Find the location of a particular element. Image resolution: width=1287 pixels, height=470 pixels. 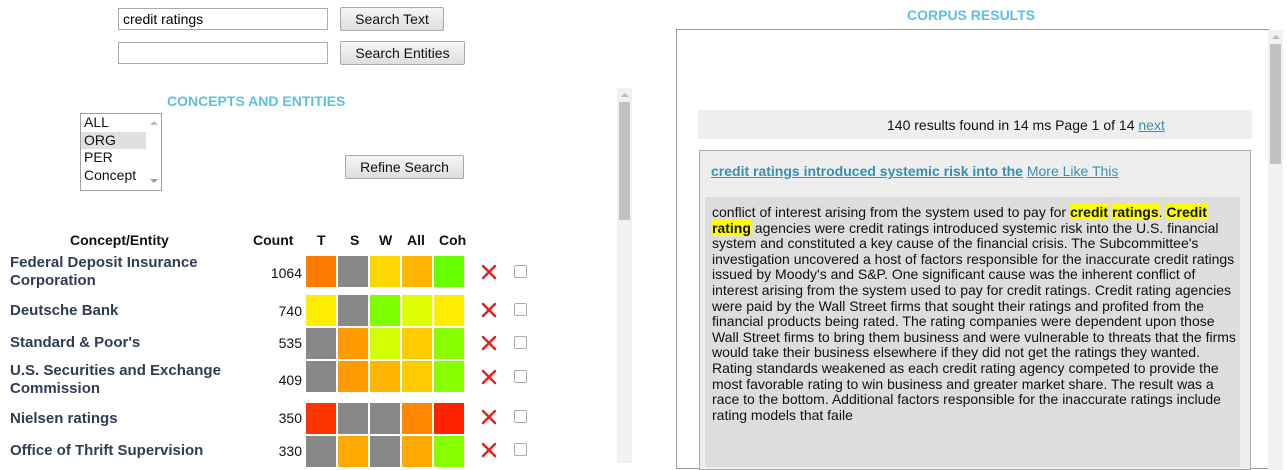

more-like-this-link: More Like This is located at coordinates (1073, 171).